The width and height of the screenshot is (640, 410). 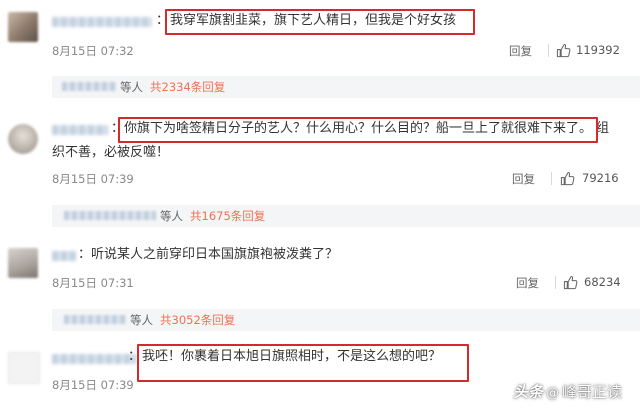 What do you see at coordinates (346, 216) in the screenshot?
I see `sub-replies-bar: 等人 共1675条回复` at bounding box center [346, 216].